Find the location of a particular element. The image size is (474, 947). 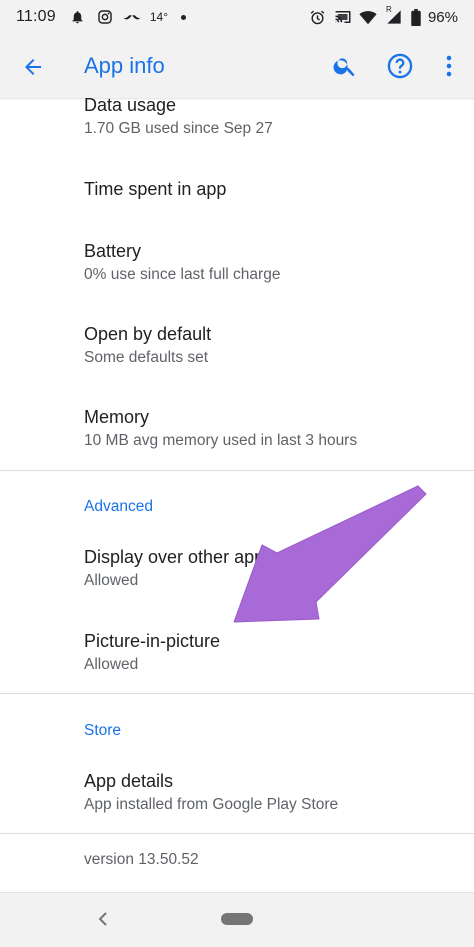

item-title: Picture-in-picture is located at coordinates (152, 641).